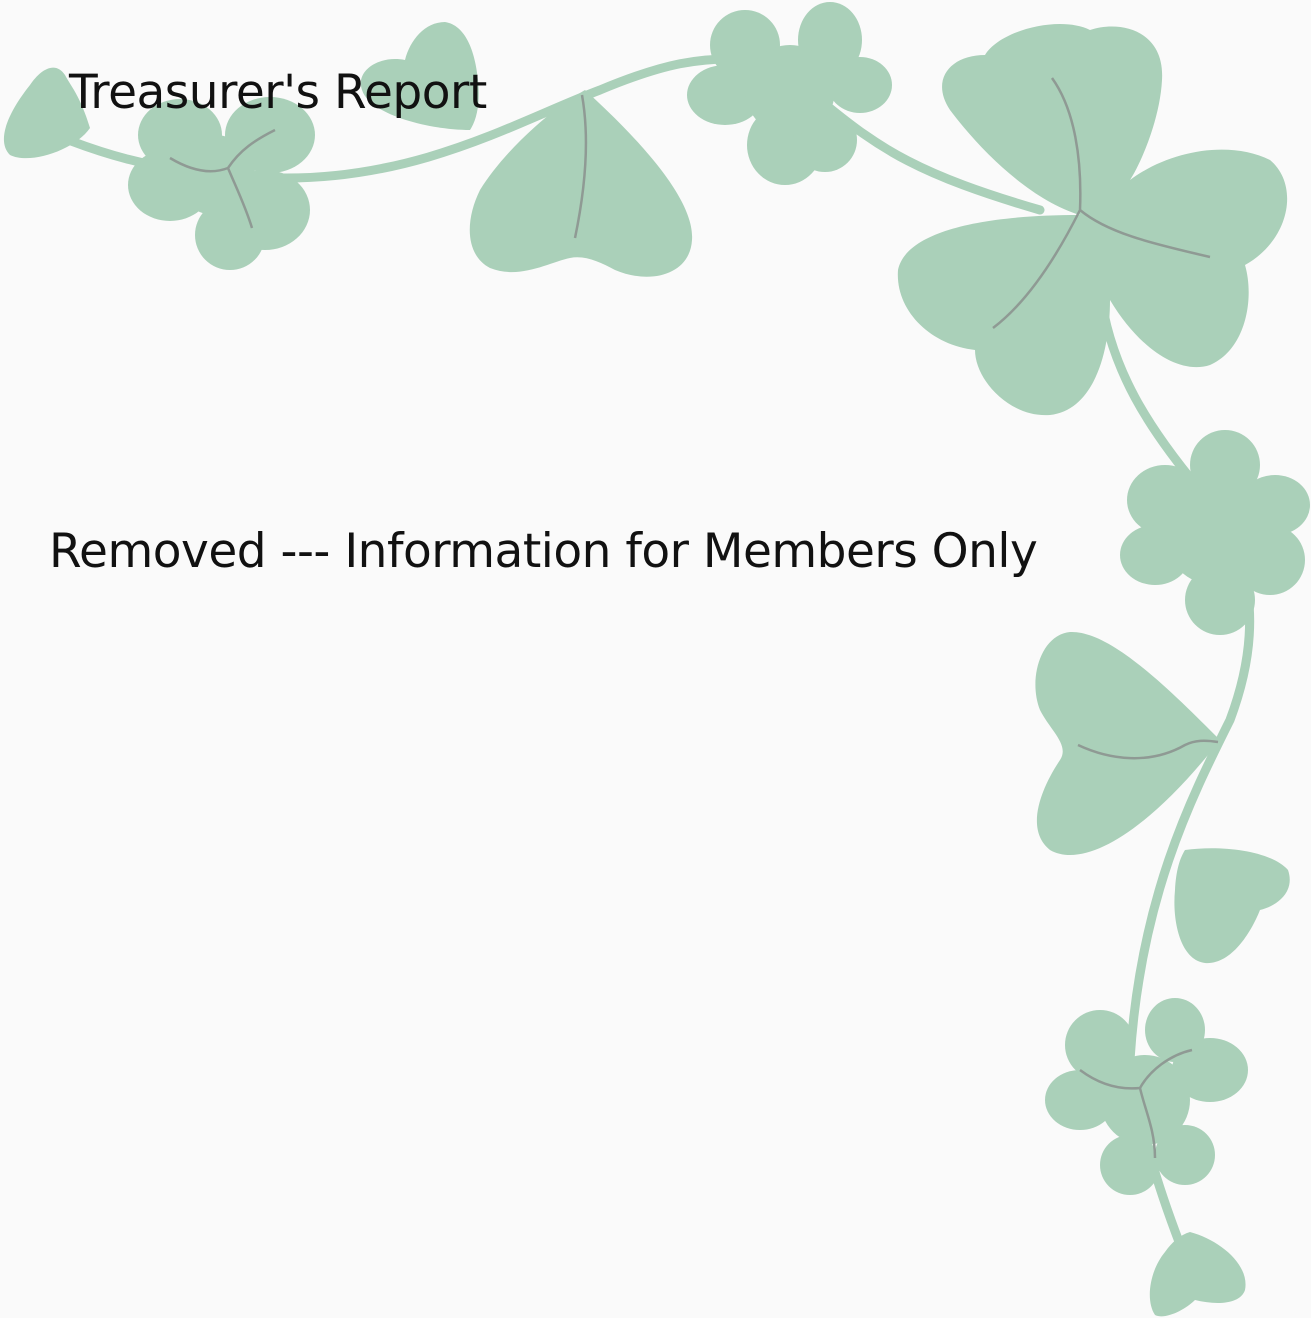 The image size is (1311, 1318). Describe the element at coordinates (278, 92) in the screenshot. I see `page-title: Treasurer's Report` at that location.